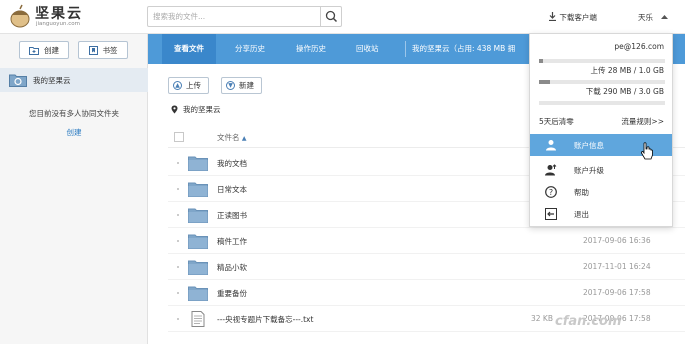 The image size is (685, 344). What do you see at coordinates (601, 192) in the screenshot?
I see `menu-item-help: ? 帮助` at bounding box center [601, 192].